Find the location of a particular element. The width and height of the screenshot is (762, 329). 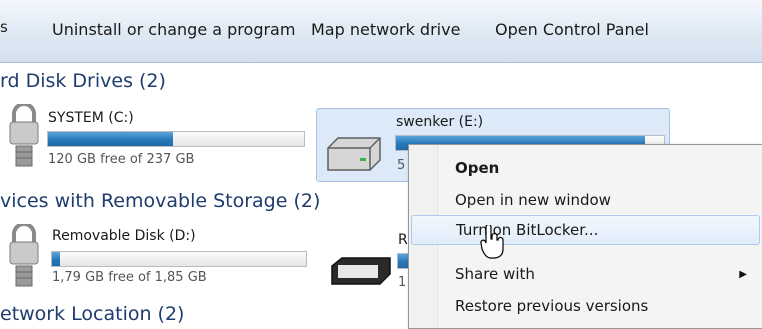

drive-usage-bar-removable is located at coordinates (179, 259).